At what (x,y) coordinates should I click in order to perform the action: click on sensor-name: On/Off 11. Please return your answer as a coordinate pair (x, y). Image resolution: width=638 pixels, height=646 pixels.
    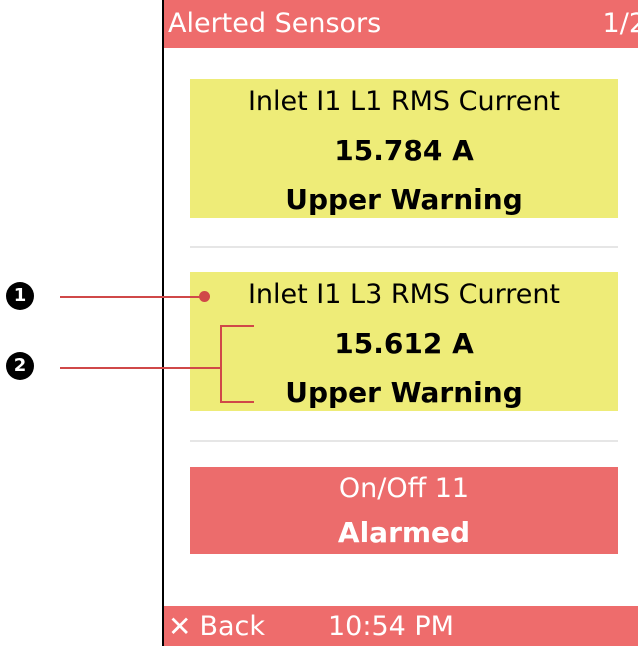
    Looking at the image, I should click on (404, 488).